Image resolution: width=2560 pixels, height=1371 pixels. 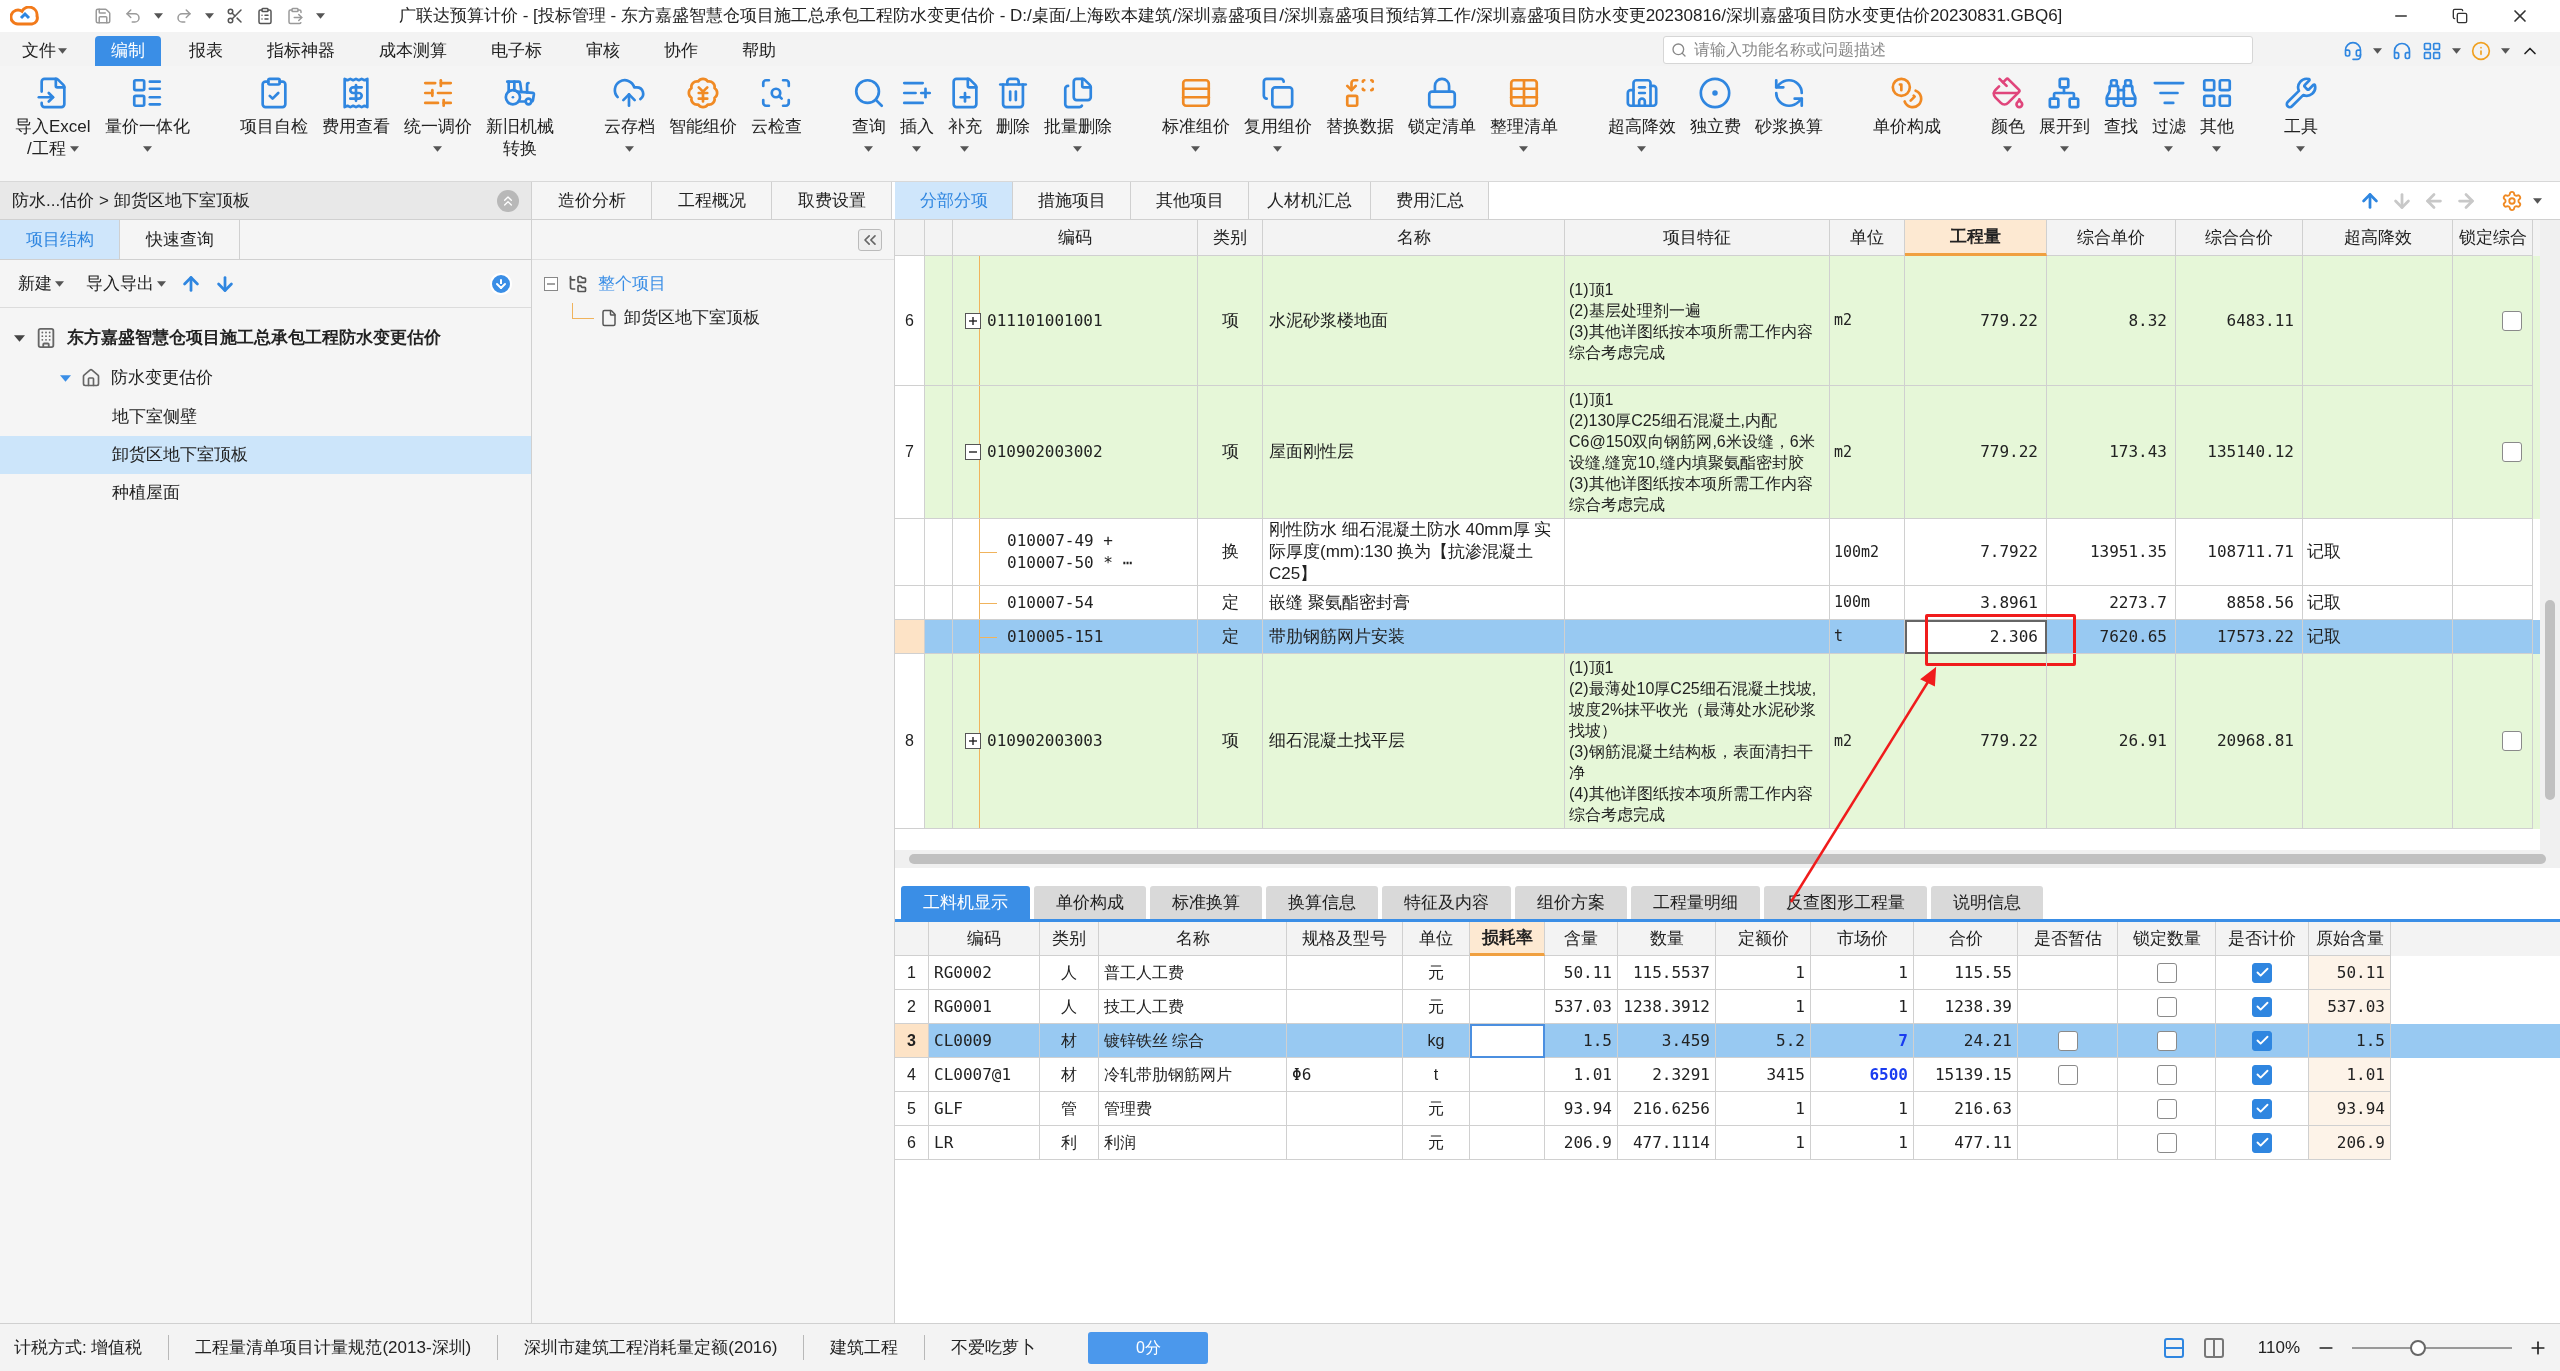 What do you see at coordinates (1359, 114) in the screenshot?
I see `toolbar-button: 替换数据` at bounding box center [1359, 114].